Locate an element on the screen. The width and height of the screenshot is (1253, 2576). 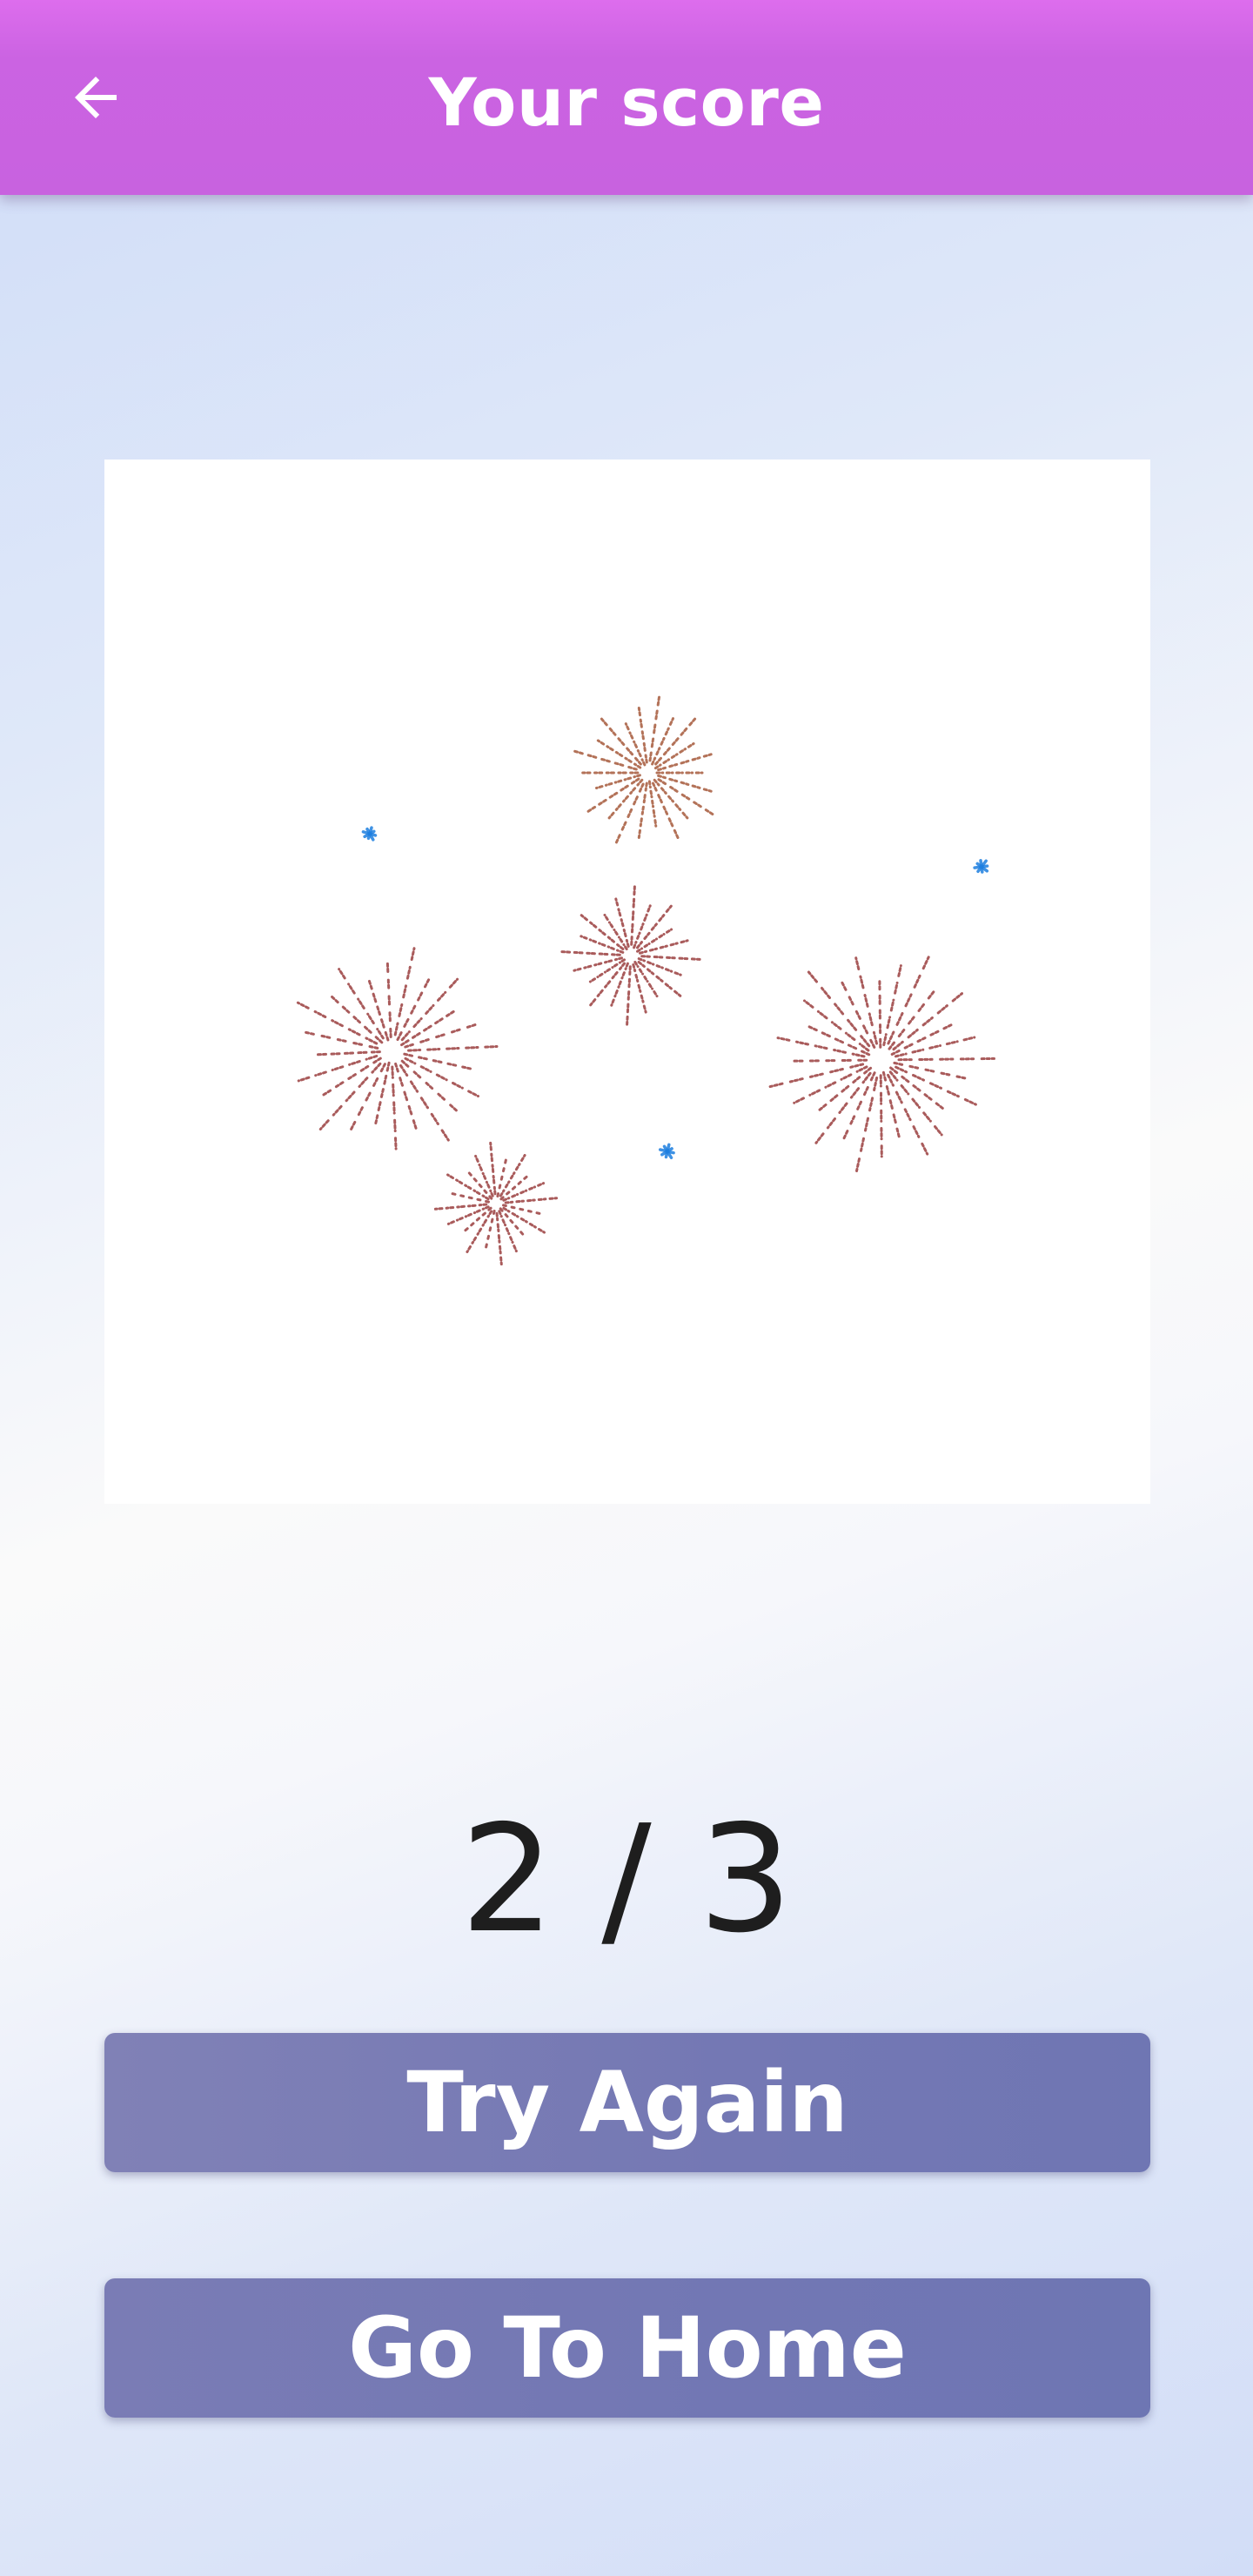
app-bar: Your score is located at coordinates (626, 97).